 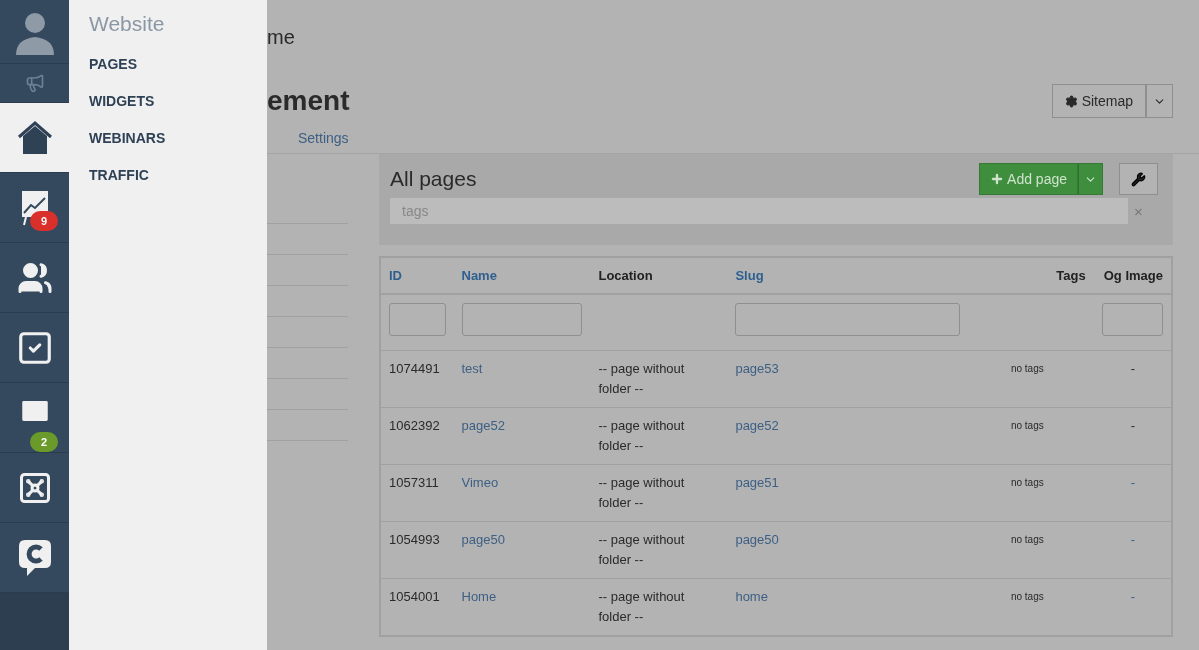 What do you see at coordinates (472, 368) in the screenshot?
I see `table-link: test` at bounding box center [472, 368].